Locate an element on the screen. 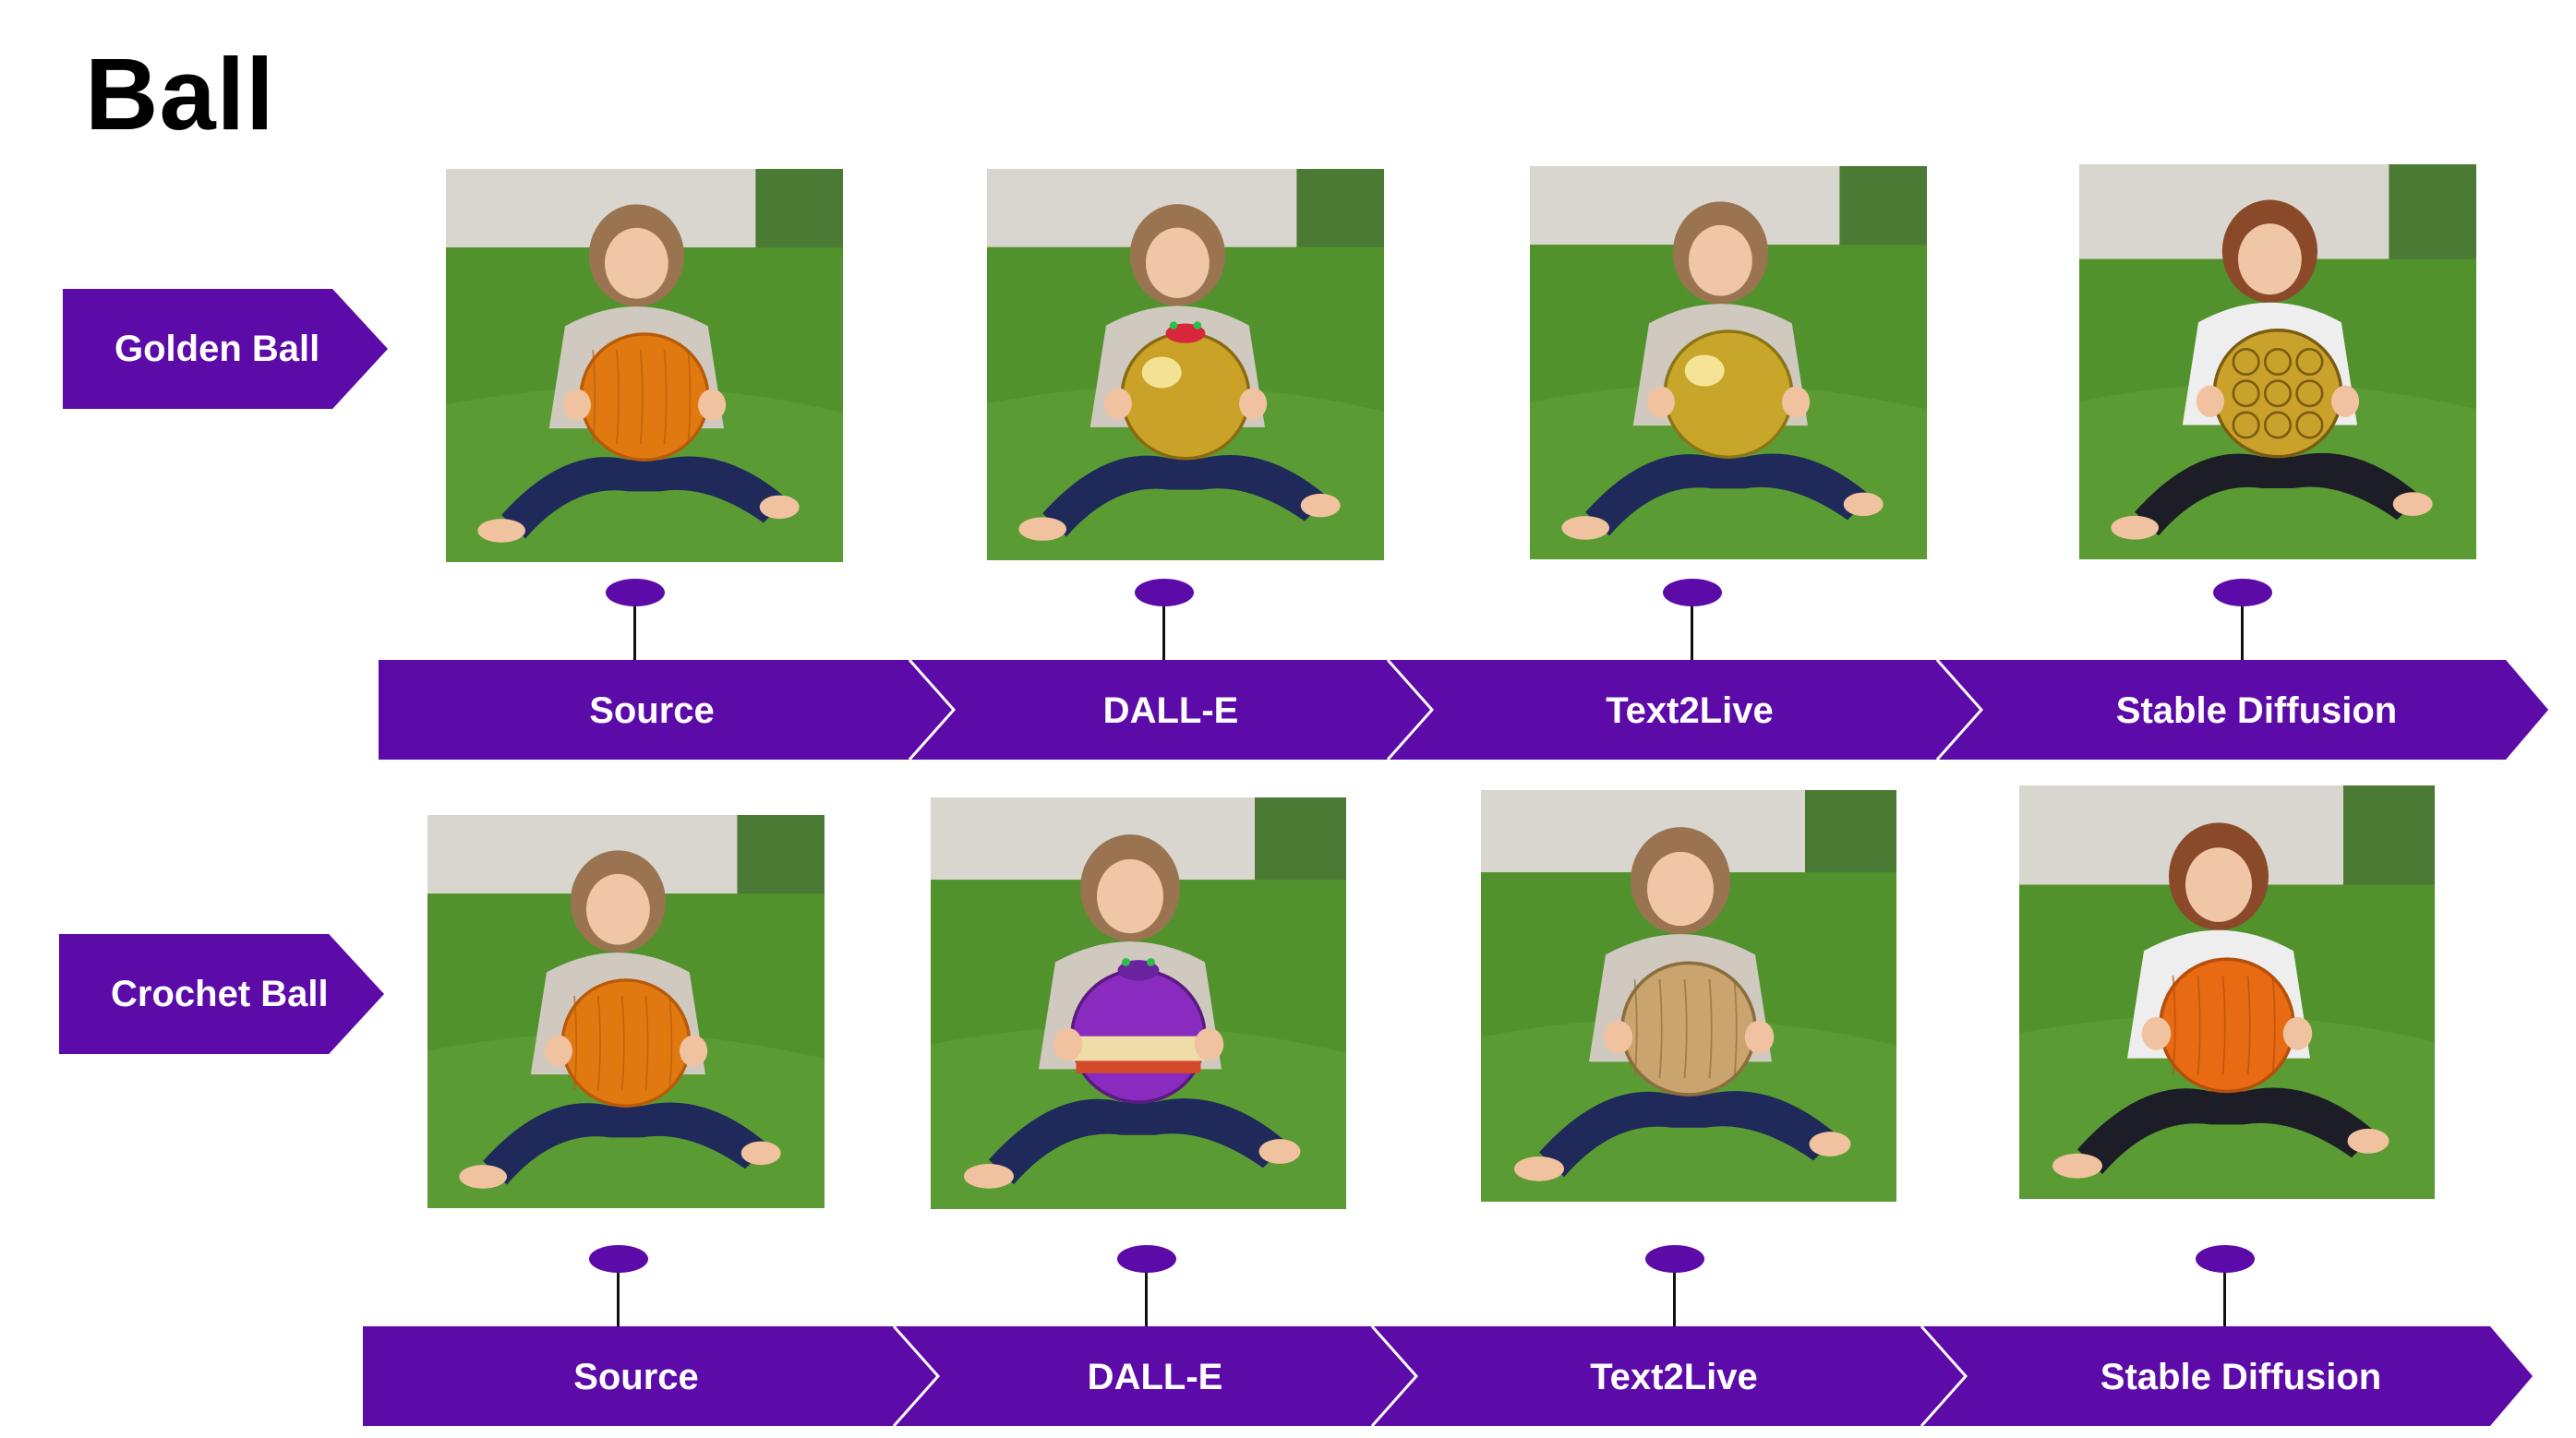 The width and height of the screenshot is (2576, 1438). row-label-crochet-ball: Crochet Ball is located at coordinates (221, 994).